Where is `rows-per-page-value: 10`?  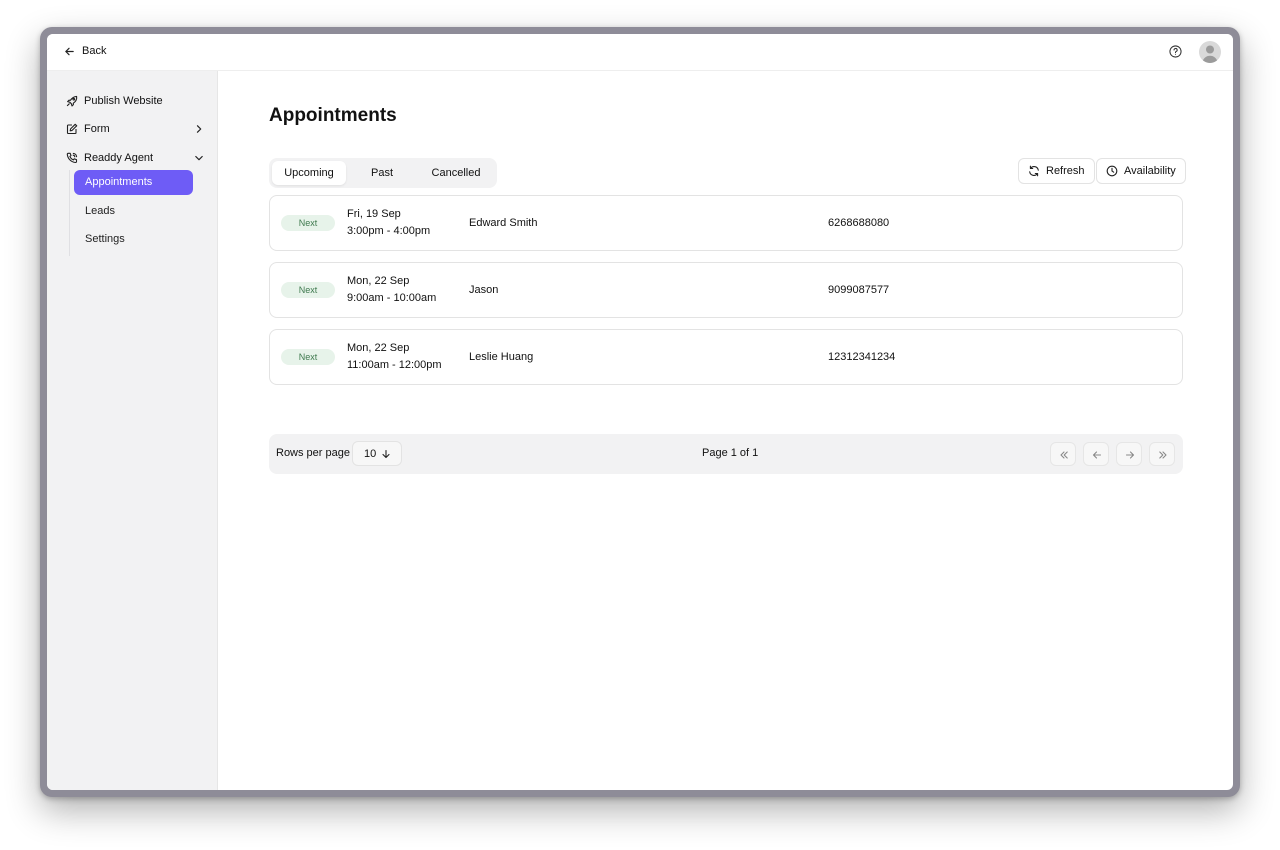
rows-per-page-value: 10 is located at coordinates (370, 454).